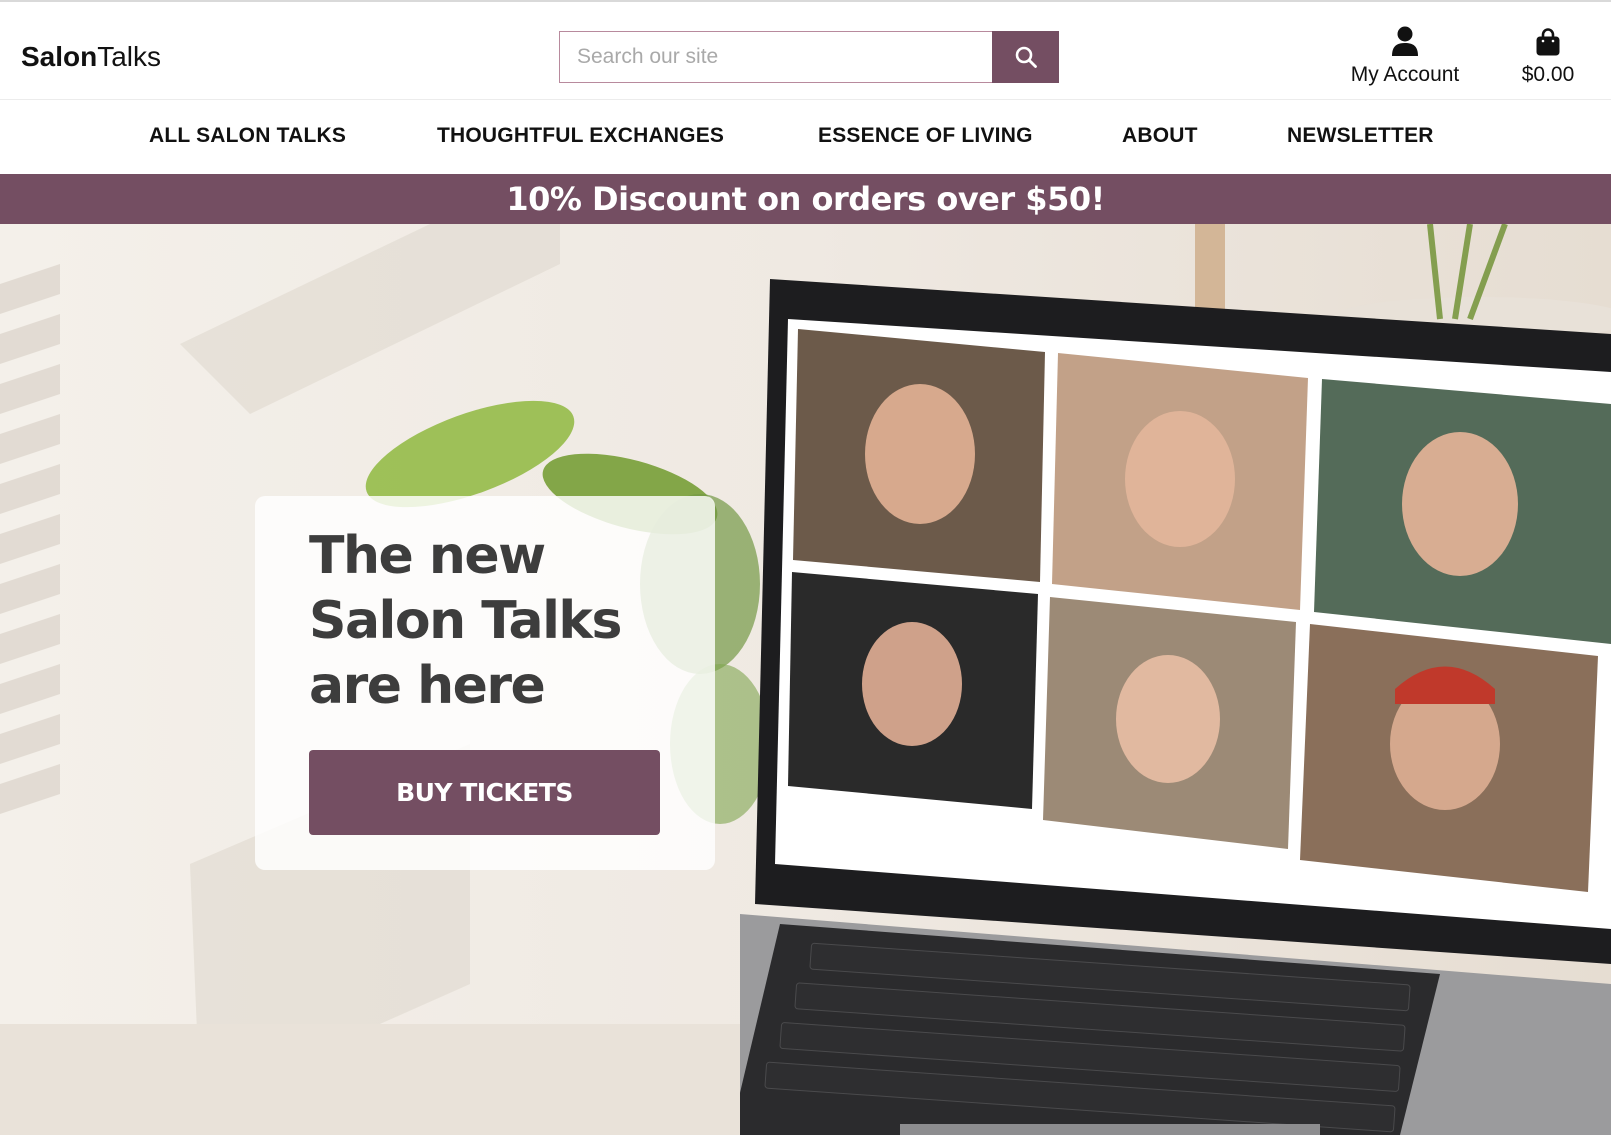 This screenshot has height=1135, width=1611. I want to click on hero-card: The new Salon Talks are here BUY TICKETS, so click(485, 683).